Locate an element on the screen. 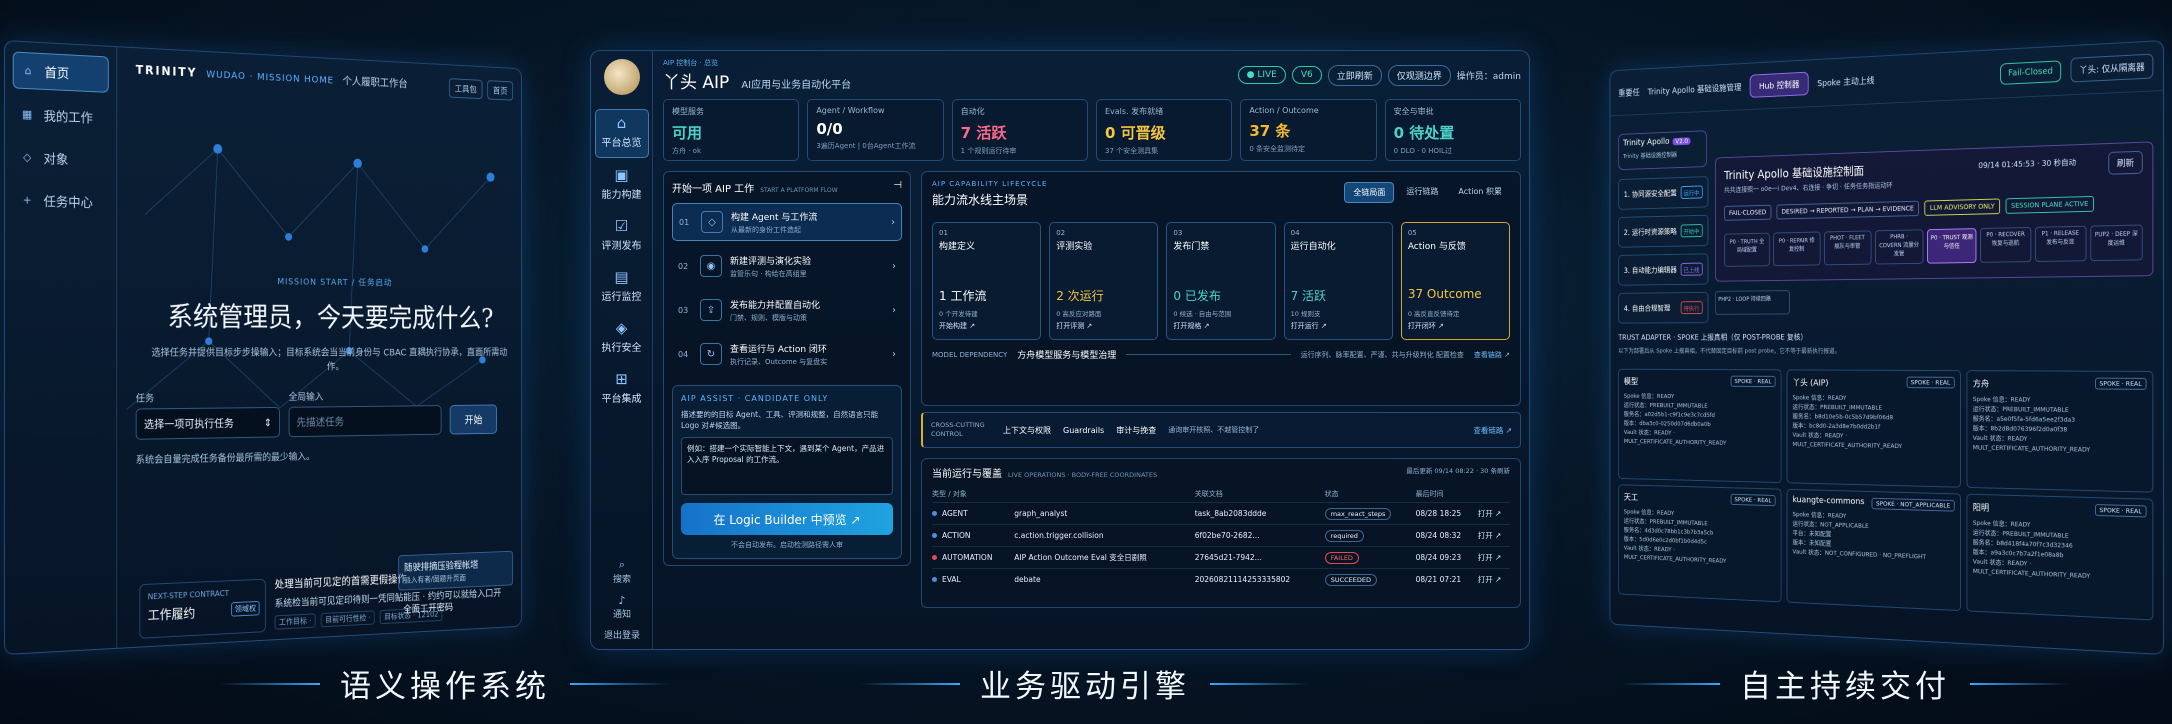 The height and width of the screenshot is (724, 2172). kpi-label: Agent / Workflow is located at coordinates (875, 110).